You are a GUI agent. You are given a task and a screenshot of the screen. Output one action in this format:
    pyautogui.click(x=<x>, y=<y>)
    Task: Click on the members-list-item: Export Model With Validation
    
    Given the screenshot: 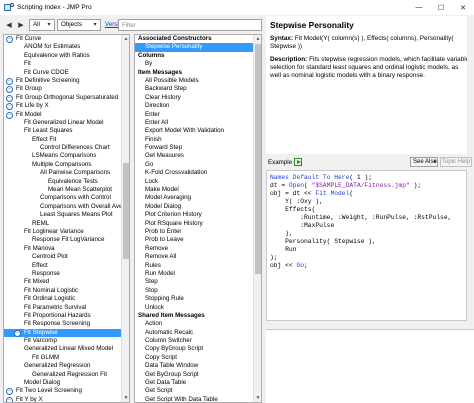 What is the action you would take?
    pyautogui.click(x=198, y=131)
    